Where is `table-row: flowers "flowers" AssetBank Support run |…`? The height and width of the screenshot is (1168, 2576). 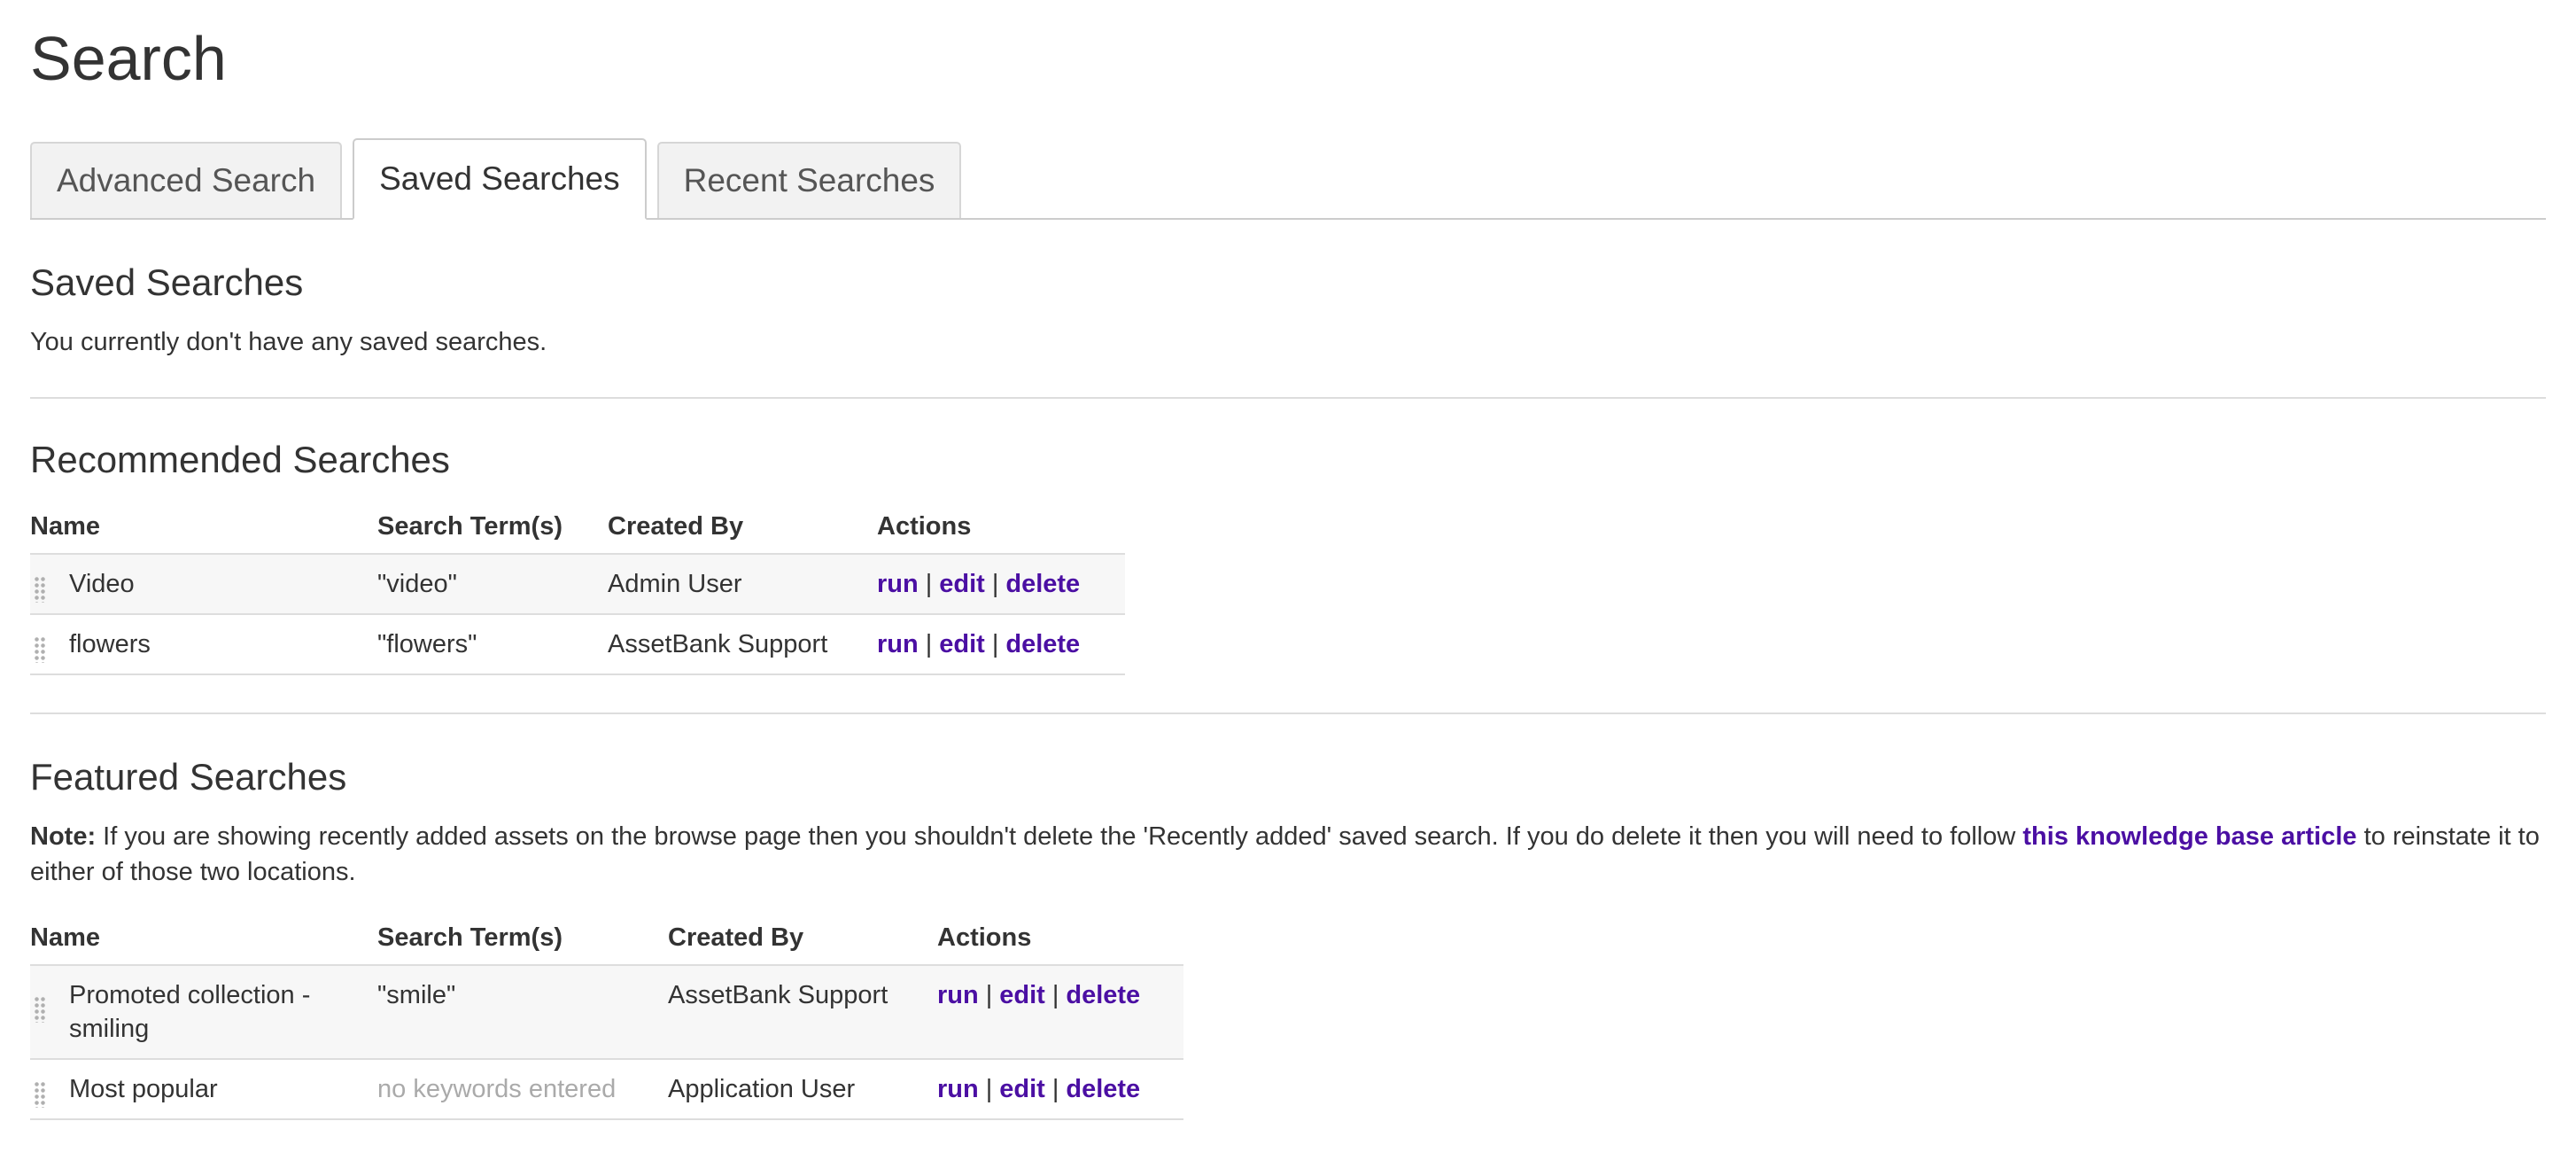
table-row: flowers "flowers" AssetBank Support run |… is located at coordinates (577, 644).